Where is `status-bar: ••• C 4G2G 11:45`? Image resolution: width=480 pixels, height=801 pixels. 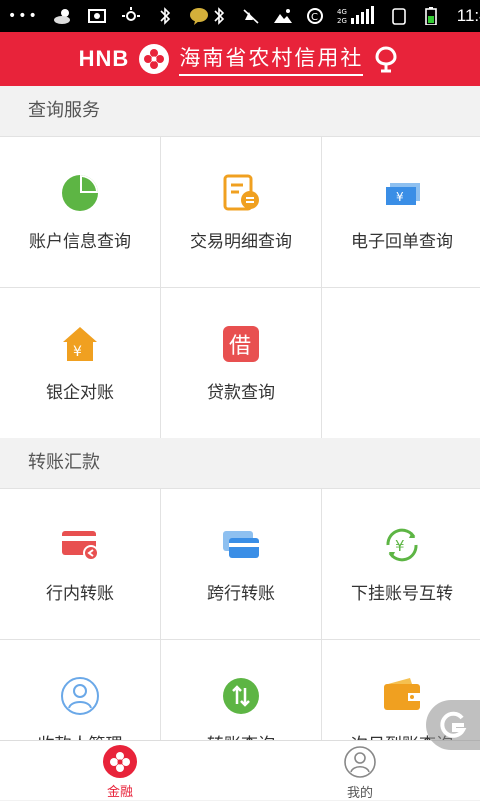
status-bar: ••• C 4G2G 11:45 is located at coordinates (240, 16).